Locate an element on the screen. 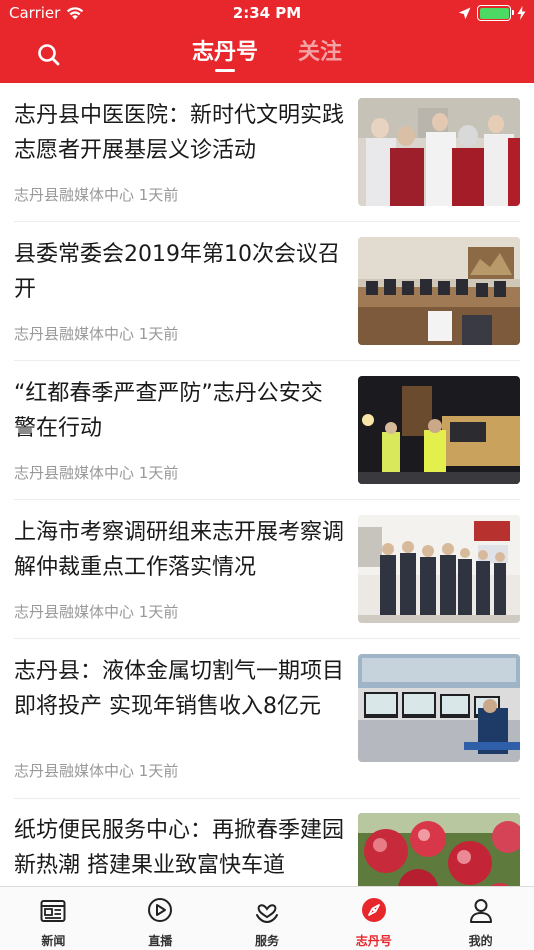 This screenshot has width=534, height=950. location-arrow-icon is located at coordinates (464, 13).